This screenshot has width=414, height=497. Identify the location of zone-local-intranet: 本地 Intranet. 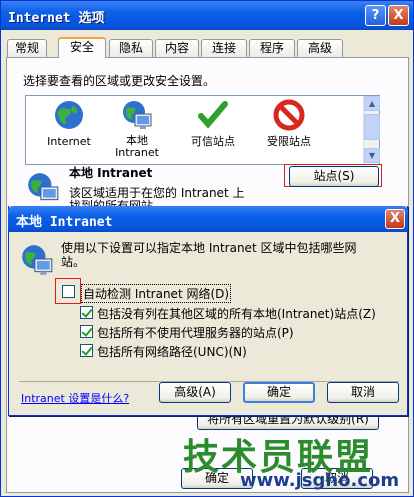
(137, 127).